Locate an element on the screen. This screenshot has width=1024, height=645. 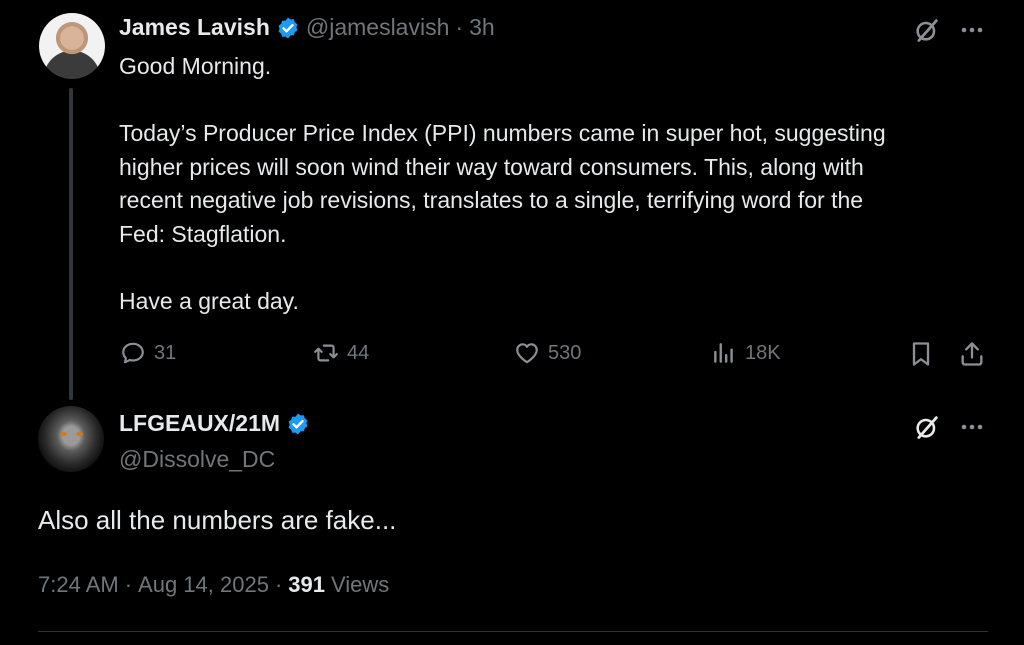
thread-line is located at coordinates (71, 244).